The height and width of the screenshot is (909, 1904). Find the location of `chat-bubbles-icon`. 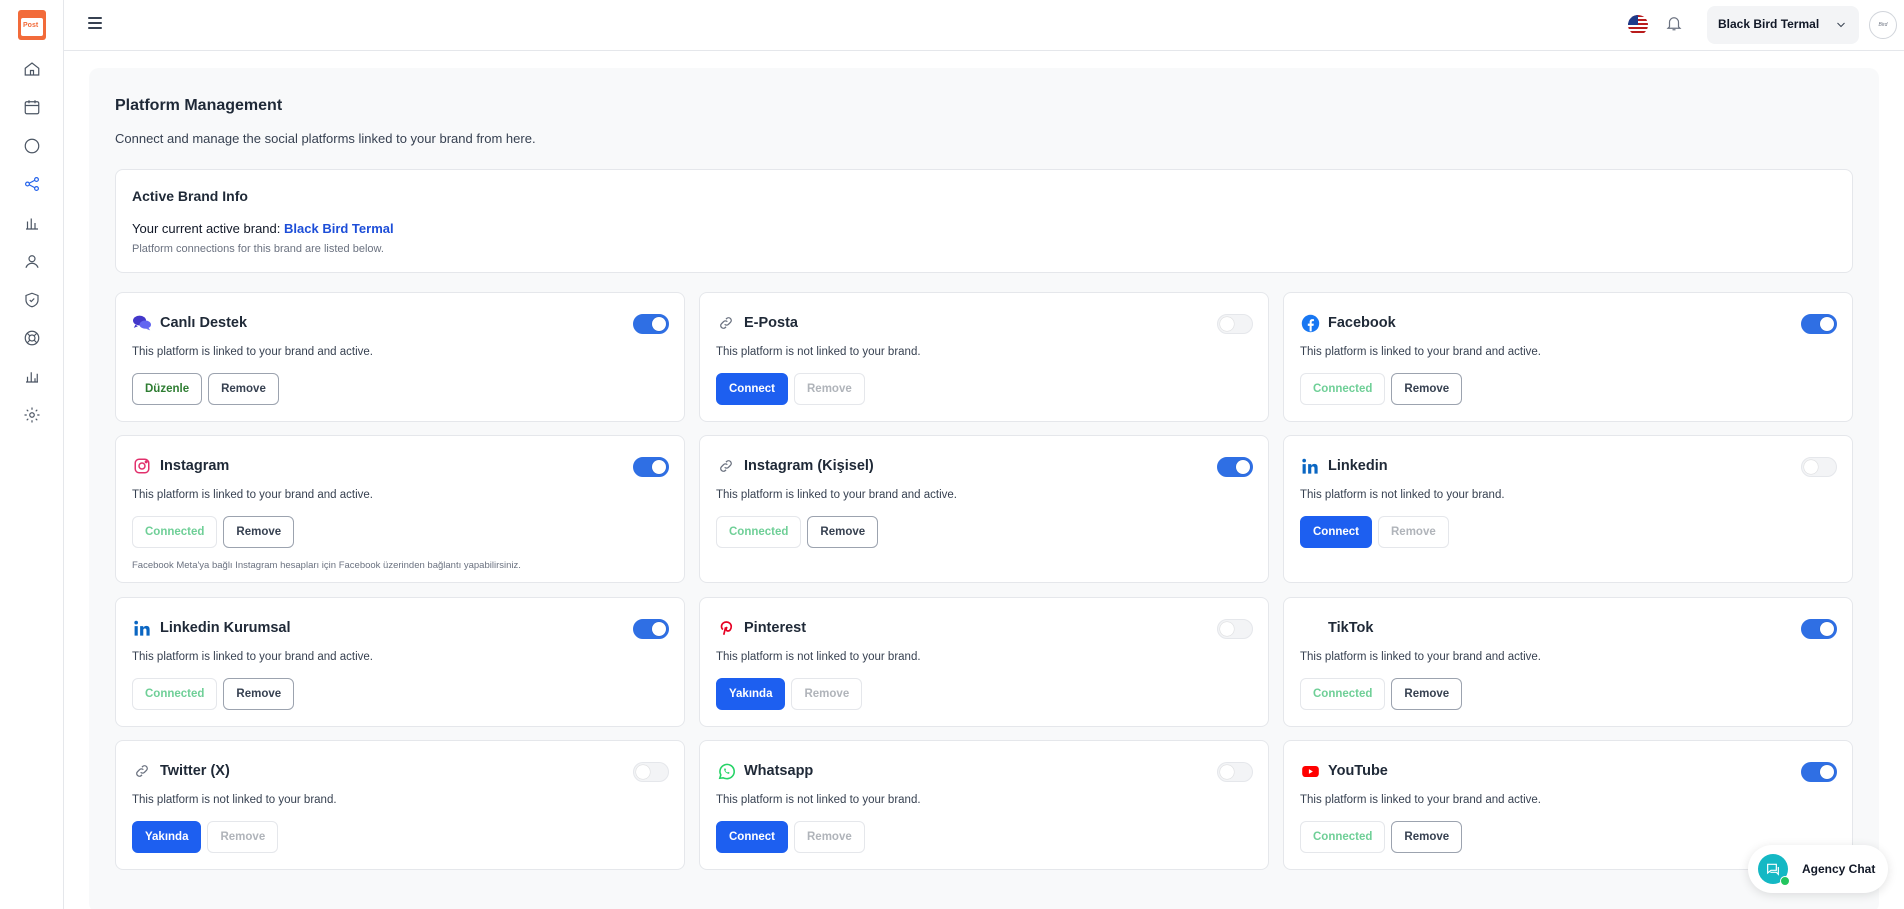

chat-bubbles-icon is located at coordinates (142, 323).